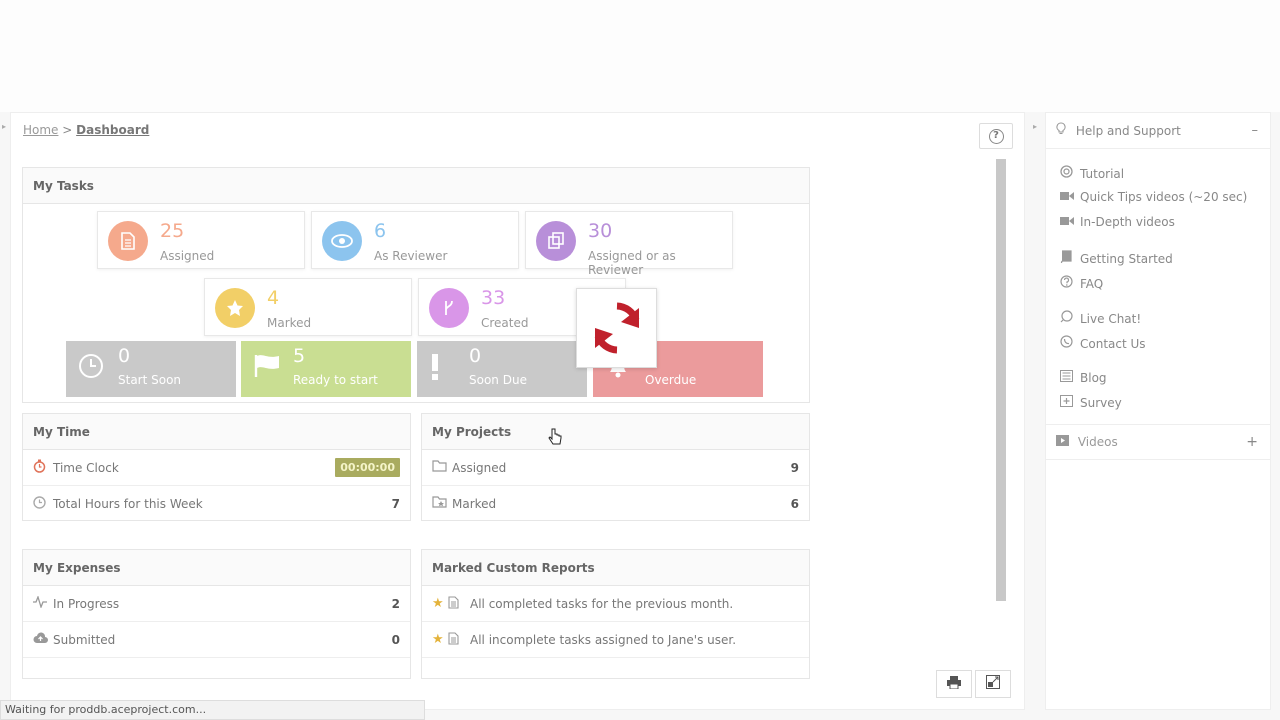 This screenshot has height=720, width=1280. Describe the element at coordinates (615, 432) in the screenshot. I see `my-projects-title: My Projects` at that location.